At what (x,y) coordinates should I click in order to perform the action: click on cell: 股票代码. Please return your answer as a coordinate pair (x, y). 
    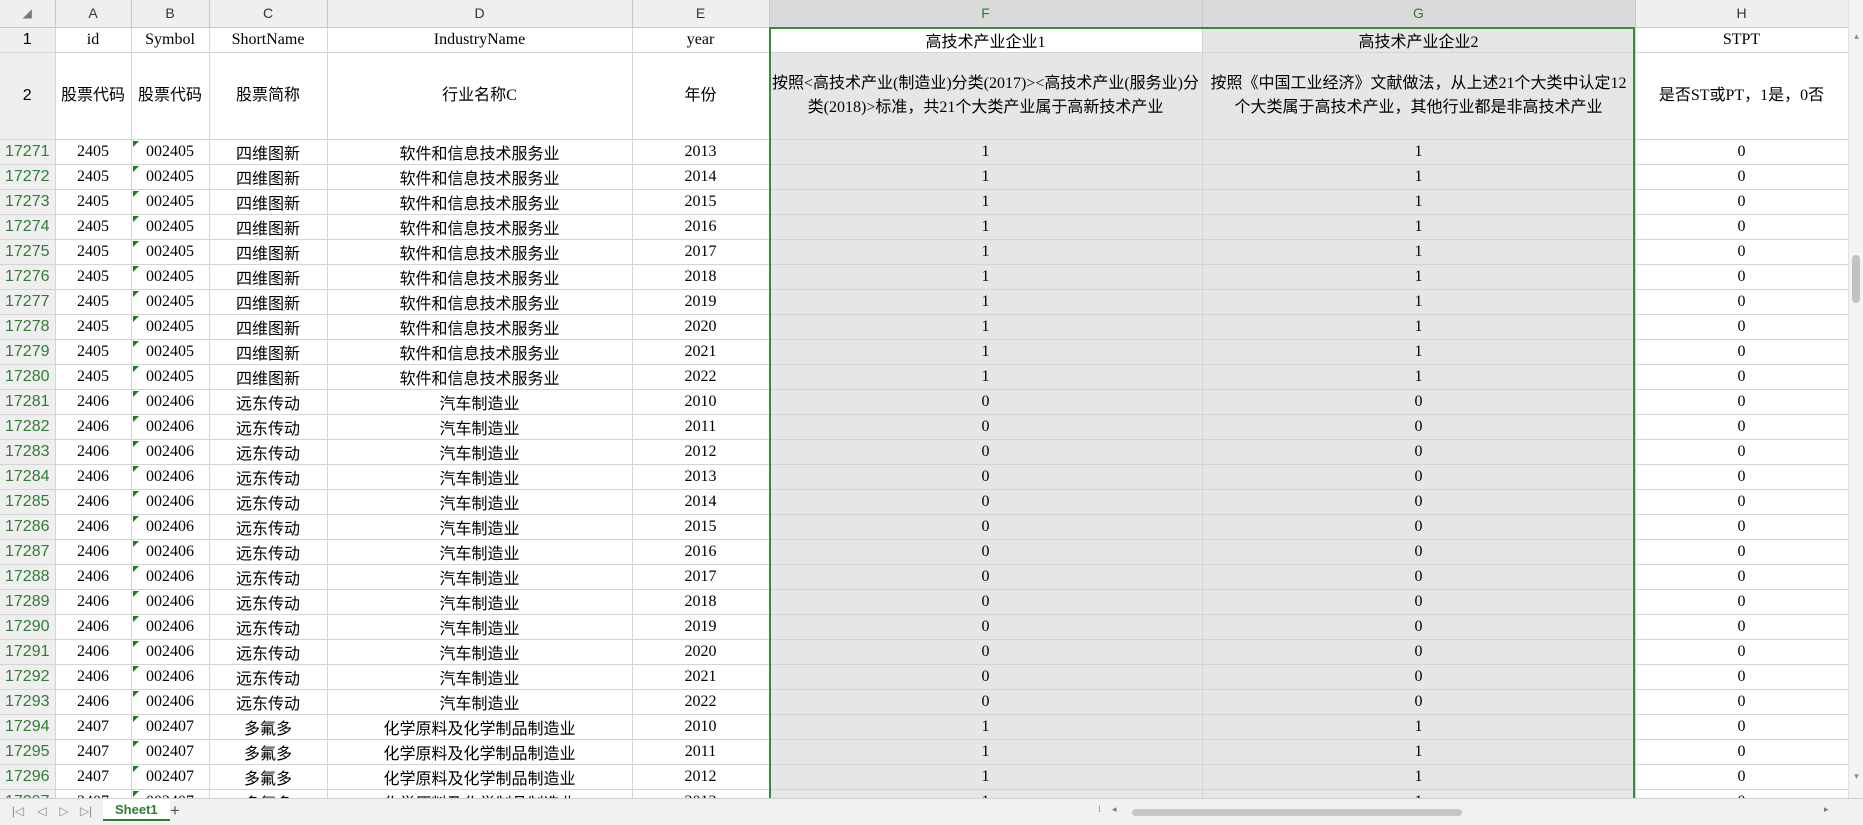
    Looking at the image, I should click on (170, 96).